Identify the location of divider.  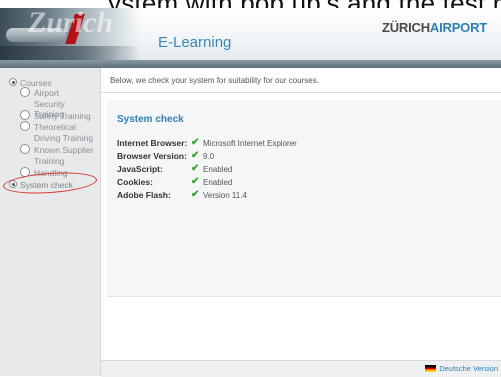
(301, 92).